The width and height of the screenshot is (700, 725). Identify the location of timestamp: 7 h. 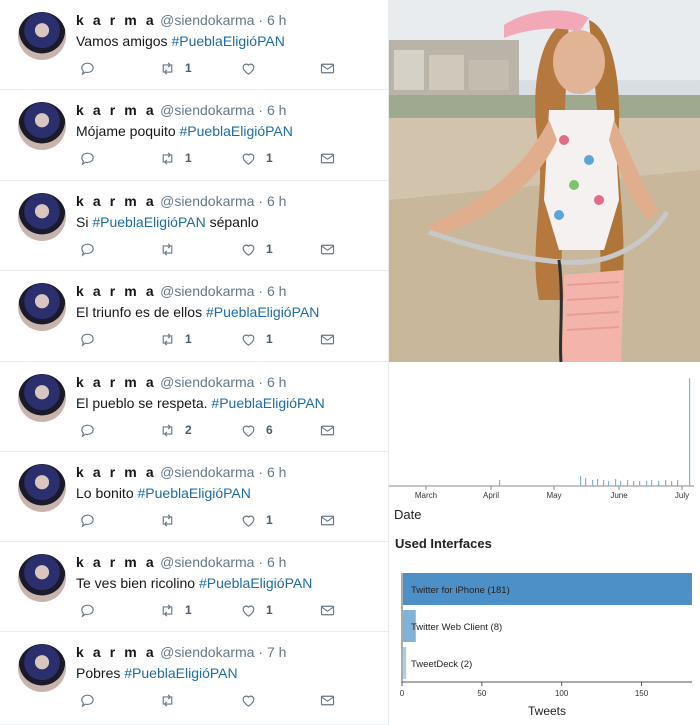
(276, 652).